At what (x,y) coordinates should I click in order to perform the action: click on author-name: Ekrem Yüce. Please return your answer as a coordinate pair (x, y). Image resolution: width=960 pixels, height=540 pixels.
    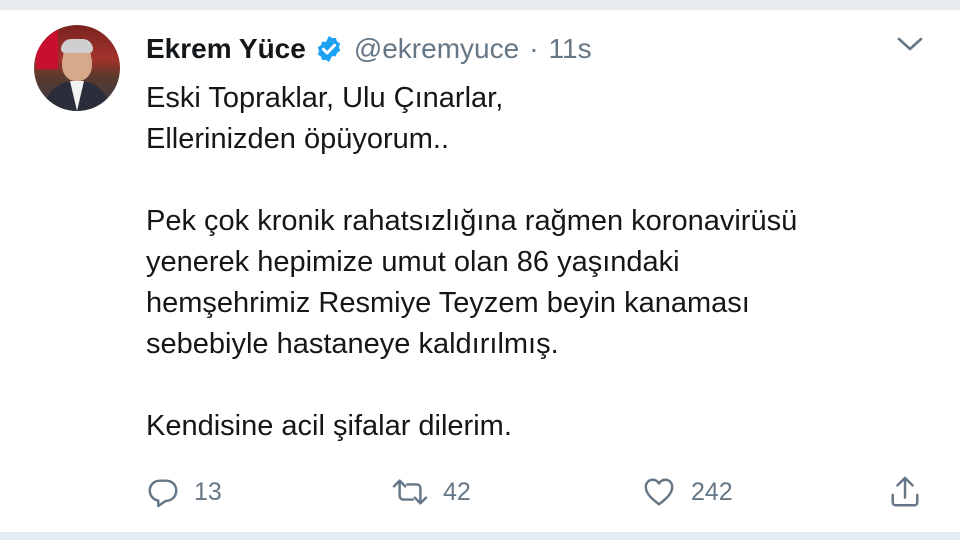
    Looking at the image, I should click on (226, 49).